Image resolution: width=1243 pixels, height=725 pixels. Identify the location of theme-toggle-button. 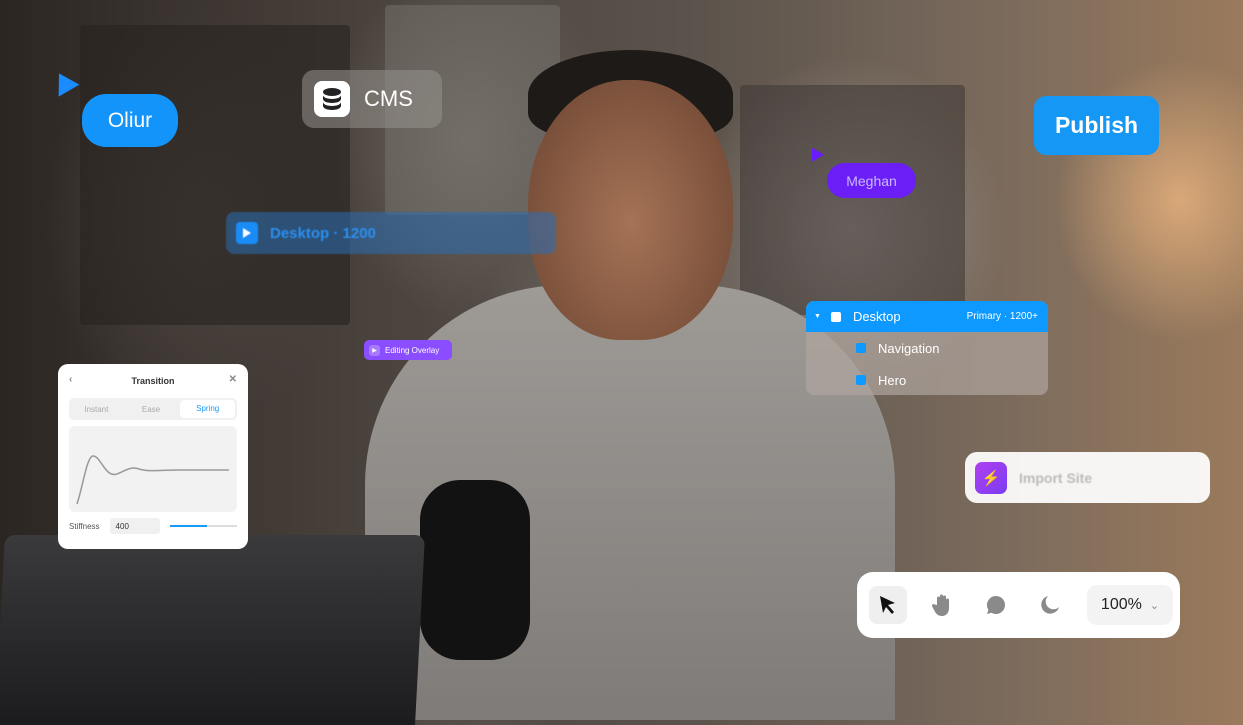
(1050, 605).